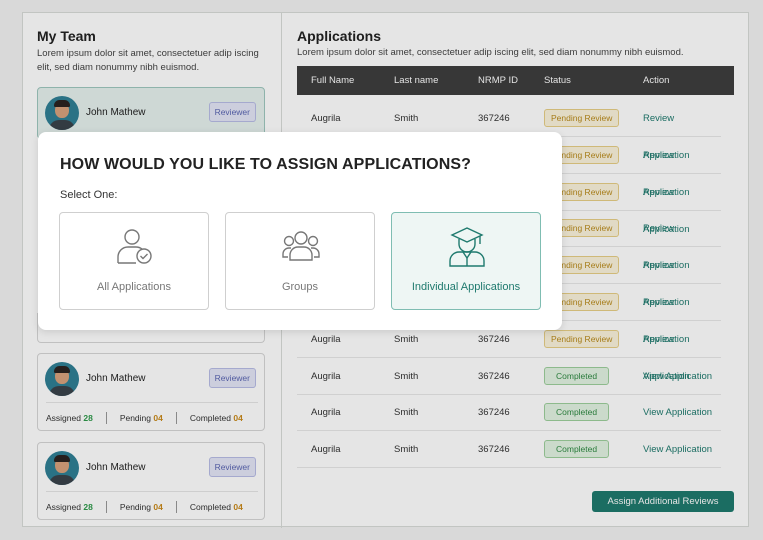 This screenshot has width=763, height=540. Describe the element at coordinates (300, 287) in the screenshot. I see `option-label: Groups` at that location.